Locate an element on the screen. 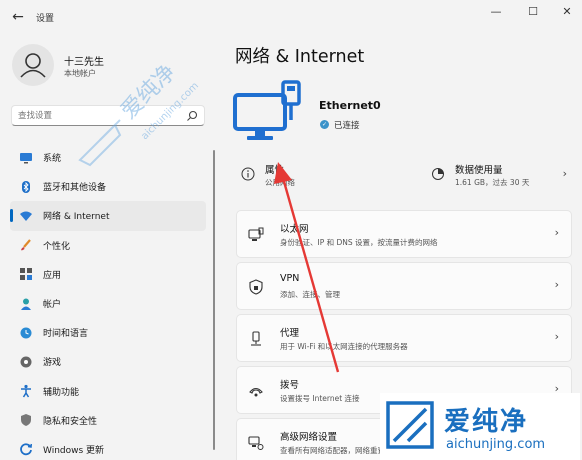  sidebar-scrollbar is located at coordinates (214, 300).